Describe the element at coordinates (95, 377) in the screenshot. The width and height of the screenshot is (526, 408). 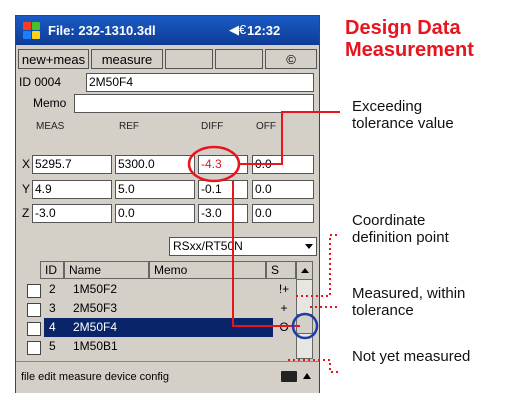
I see `menu-items: file edit measure device config` at that location.